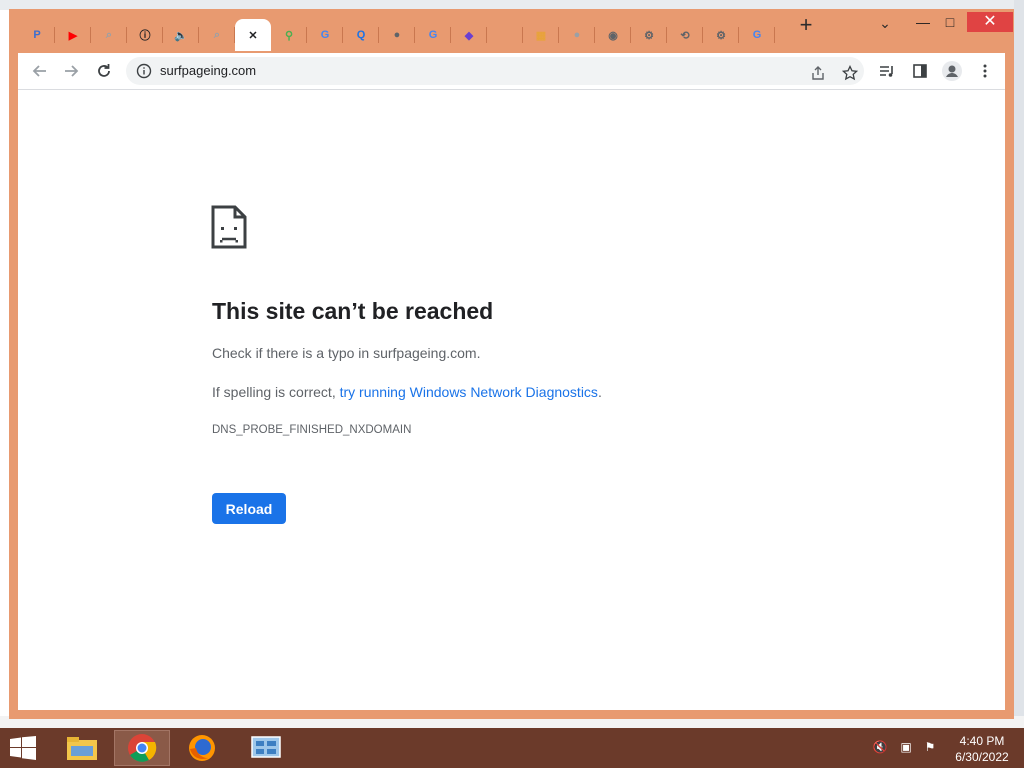 The height and width of the screenshot is (768, 1024). Describe the element at coordinates (512, 748) in the screenshot. I see `taskbar: 🔇 ▣ ⚑ 4:40 PM 6/30/2022` at that location.